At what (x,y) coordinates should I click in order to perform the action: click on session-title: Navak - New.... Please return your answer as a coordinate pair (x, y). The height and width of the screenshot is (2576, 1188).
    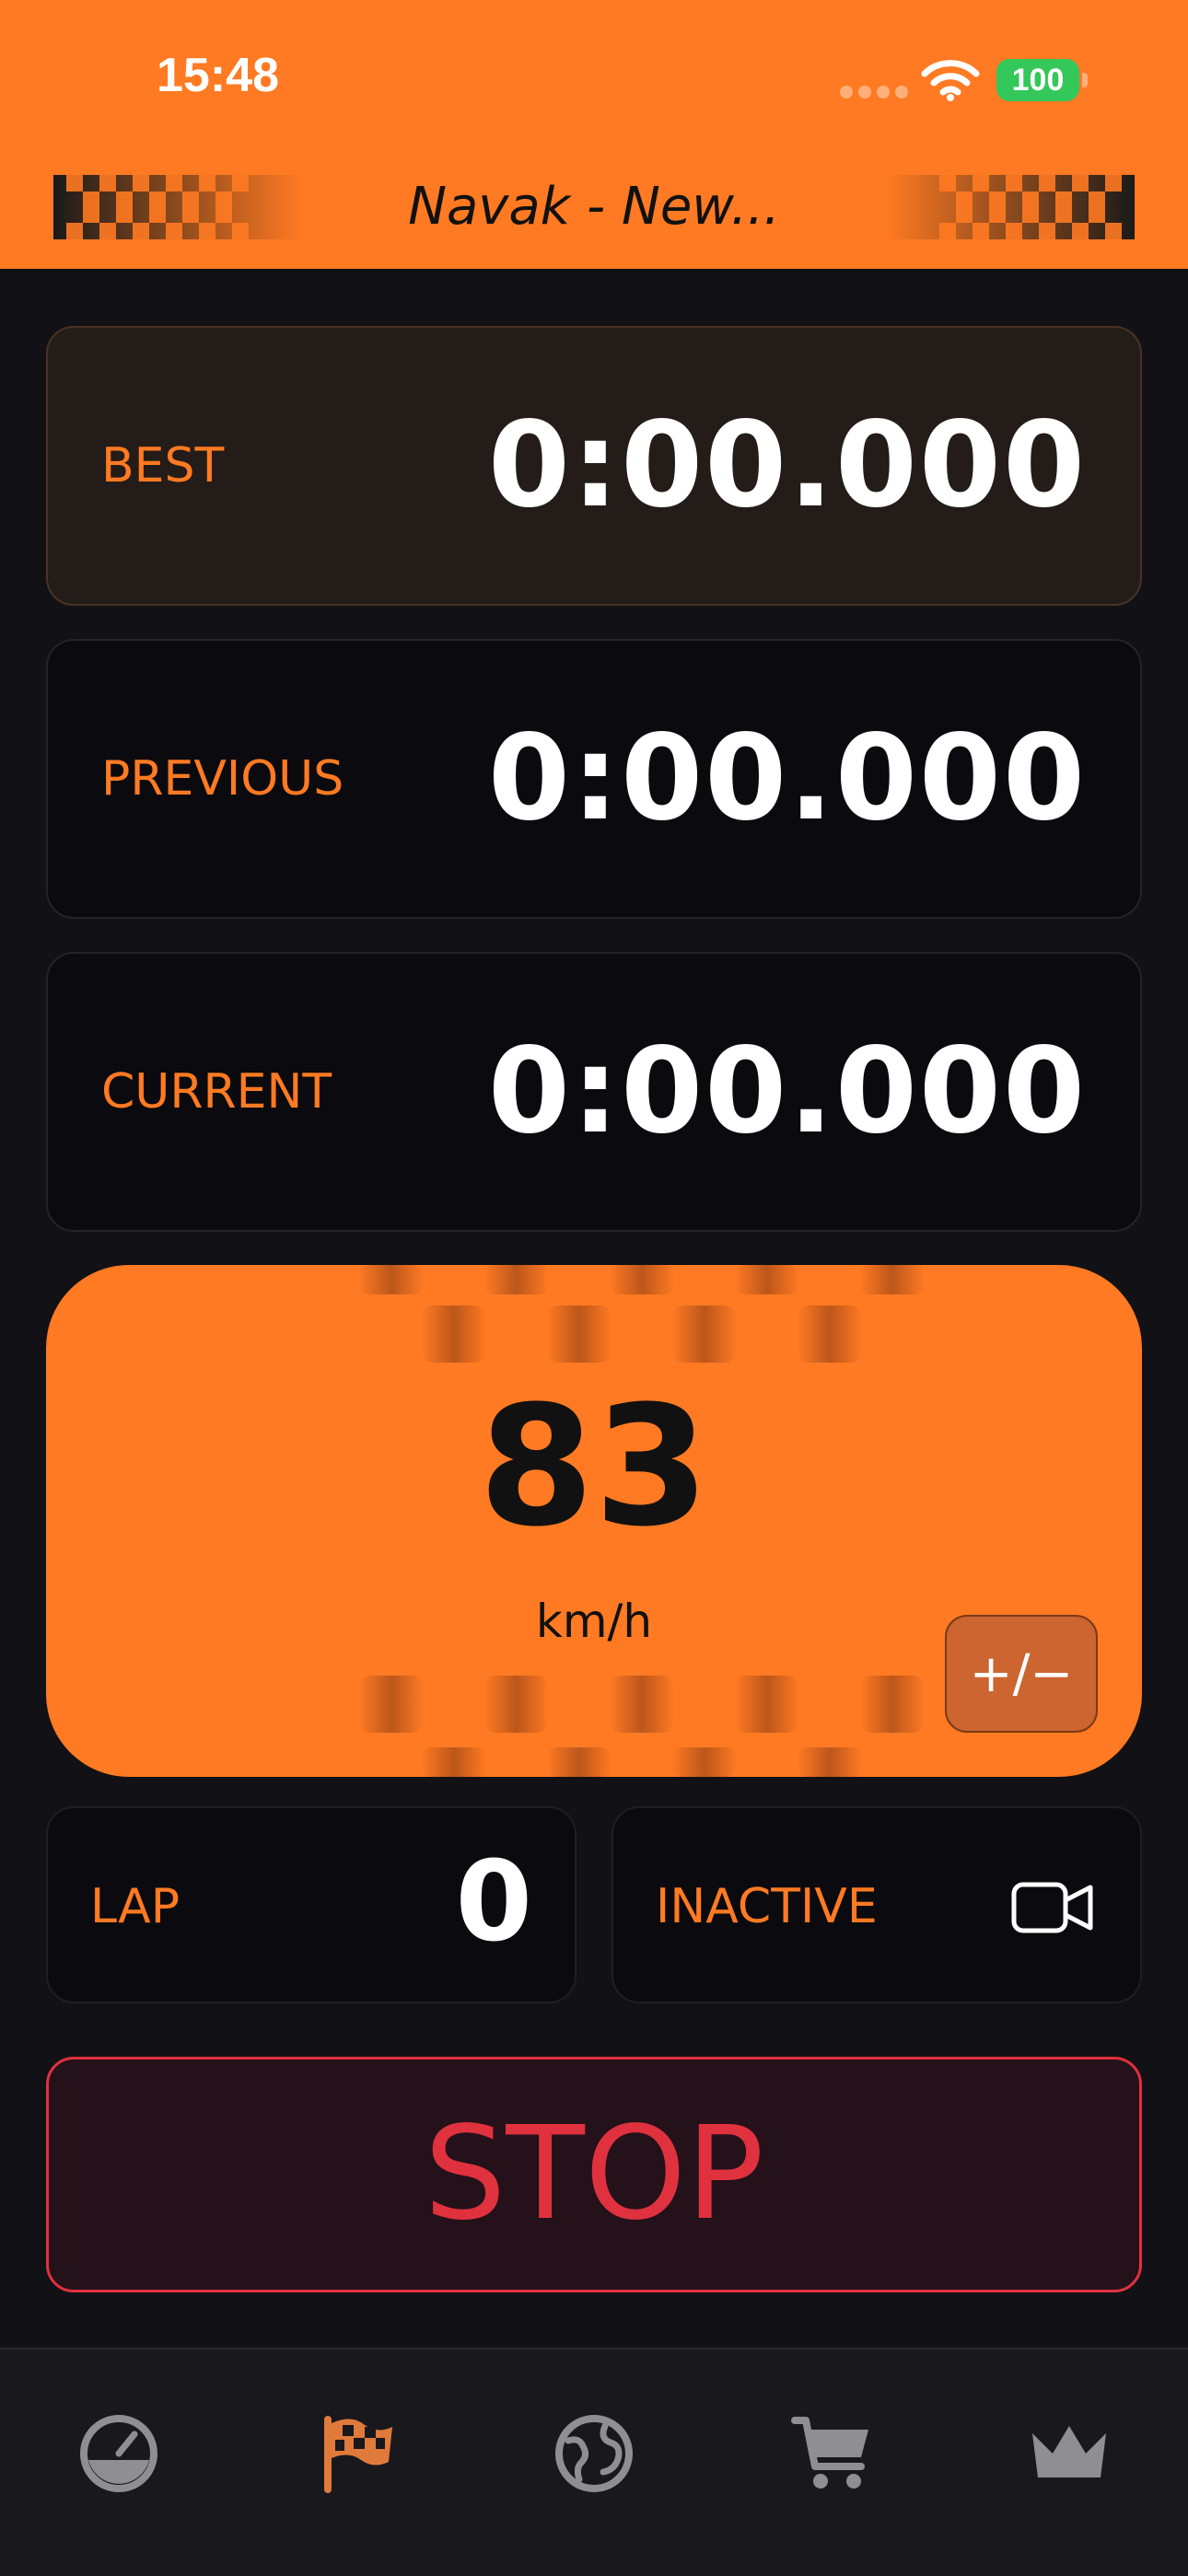
    Looking at the image, I should click on (594, 207).